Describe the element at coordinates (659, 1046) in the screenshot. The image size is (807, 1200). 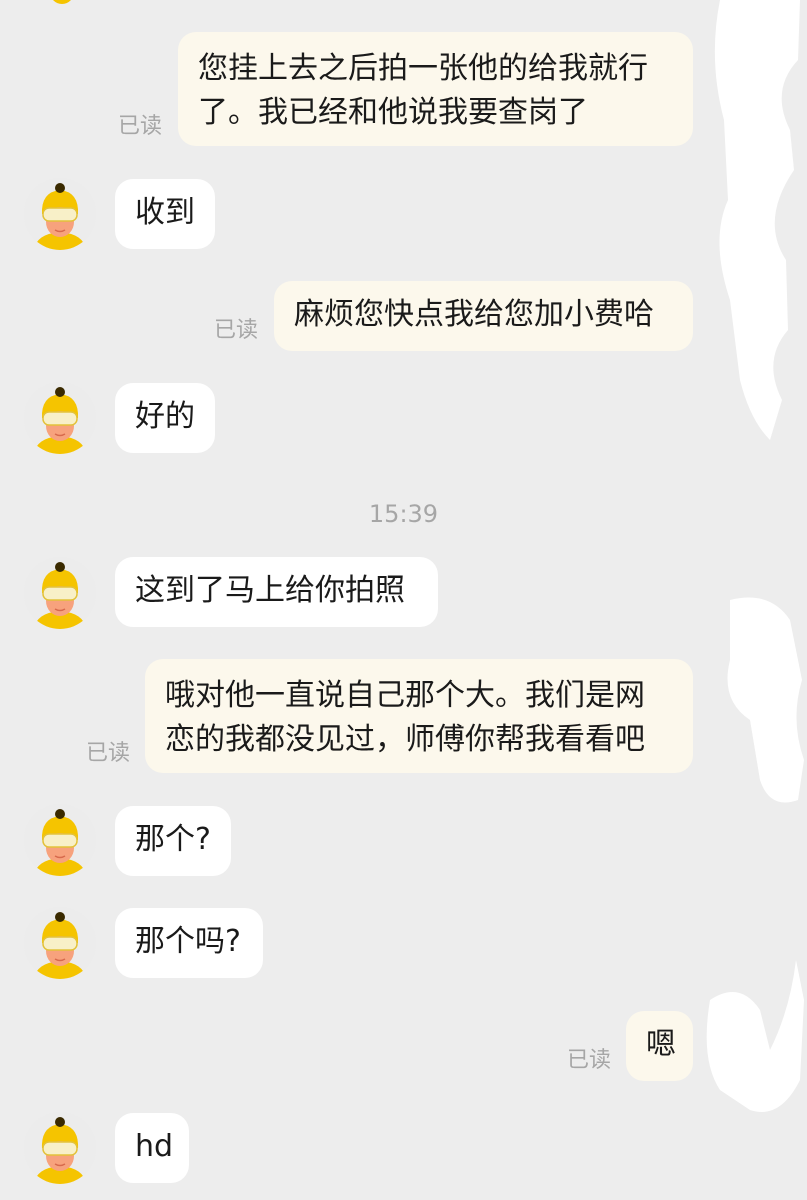
I see `outgoing-message: 嗯` at that location.